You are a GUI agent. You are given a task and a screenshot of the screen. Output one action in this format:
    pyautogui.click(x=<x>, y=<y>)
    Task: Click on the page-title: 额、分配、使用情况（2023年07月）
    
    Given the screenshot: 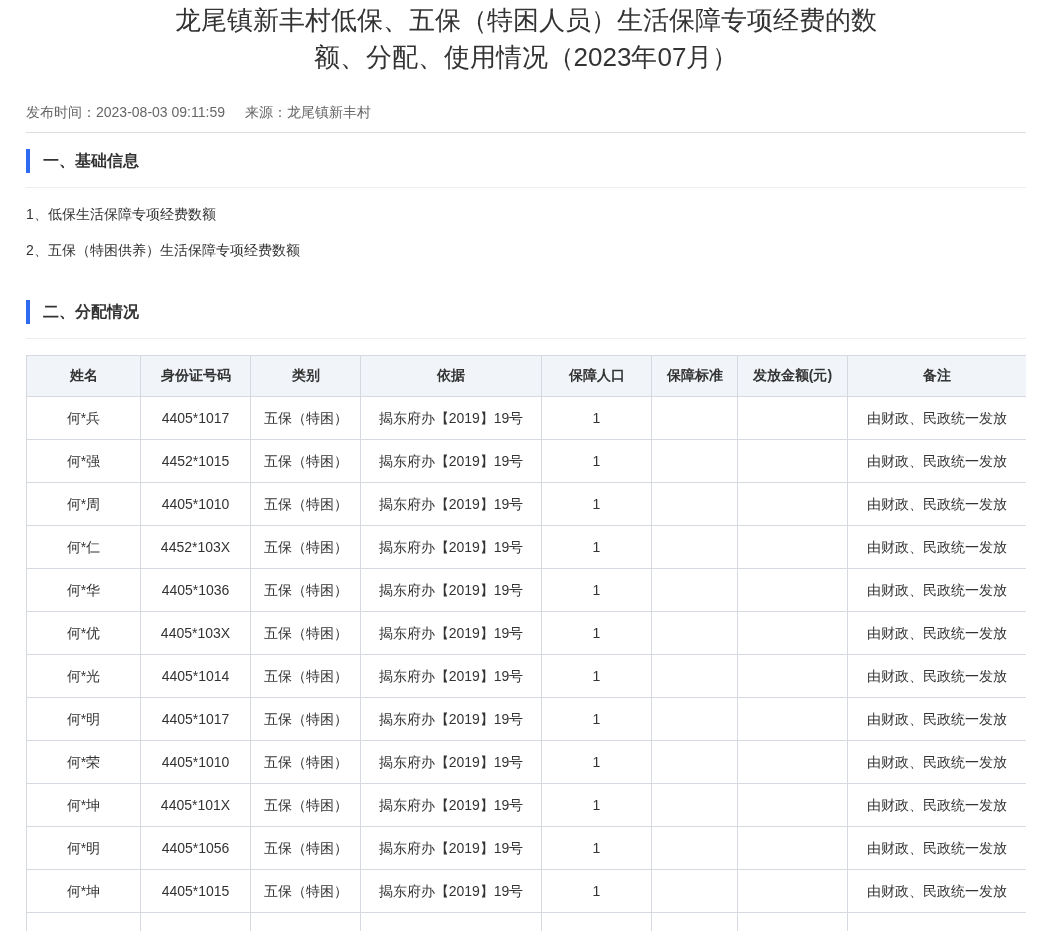 What is the action you would take?
    pyautogui.click(x=526, y=57)
    